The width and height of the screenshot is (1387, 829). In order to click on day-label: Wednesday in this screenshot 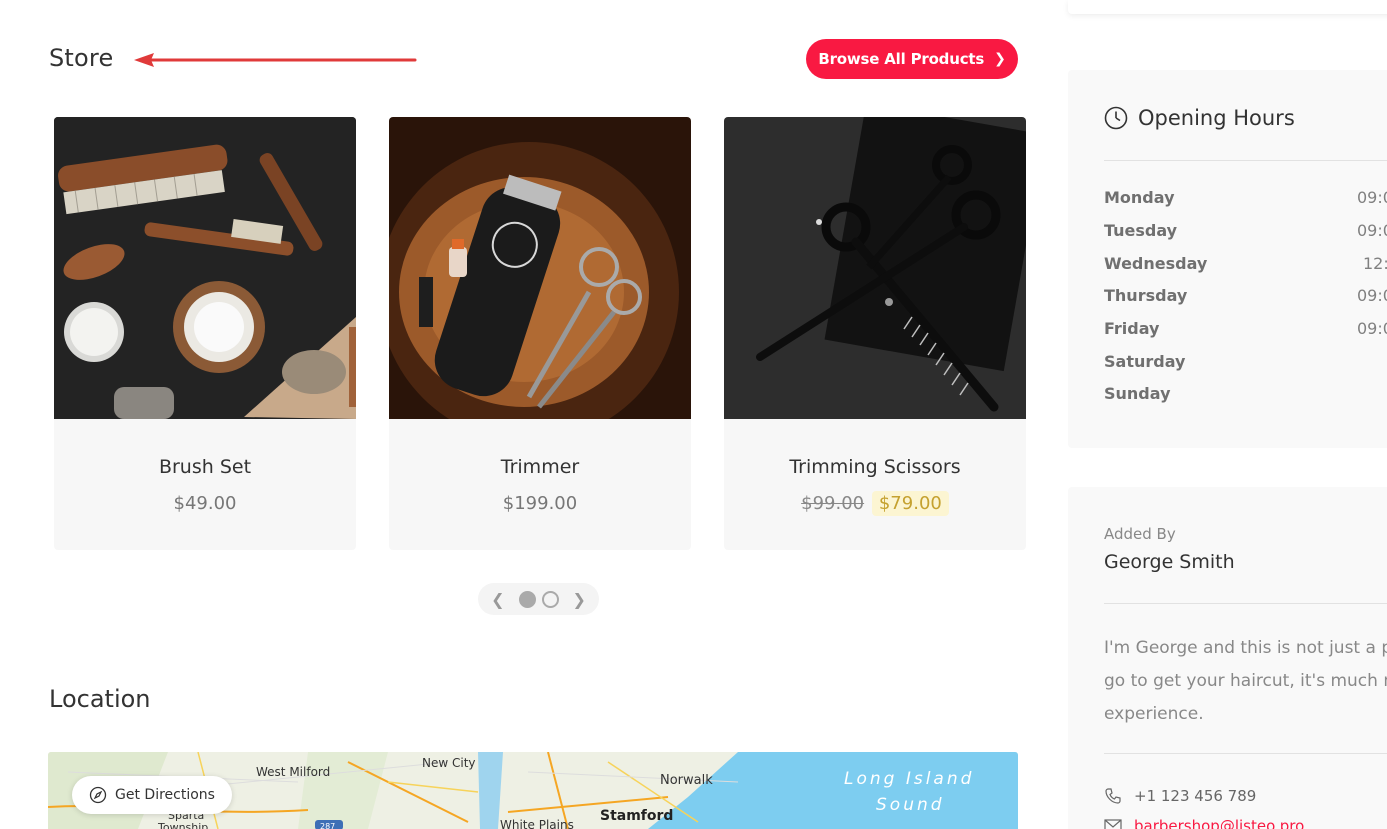, I will do `click(1156, 263)`.